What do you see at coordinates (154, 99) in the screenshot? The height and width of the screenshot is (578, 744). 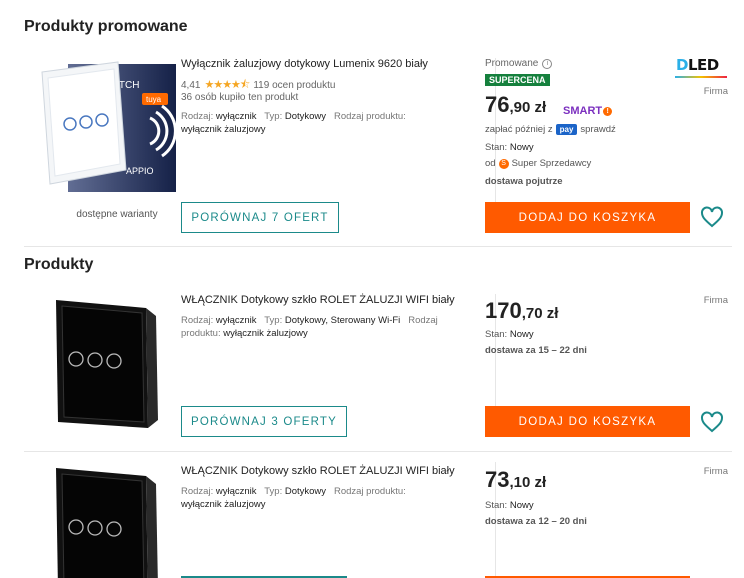 I see `image-tag-text: tuya` at bounding box center [154, 99].